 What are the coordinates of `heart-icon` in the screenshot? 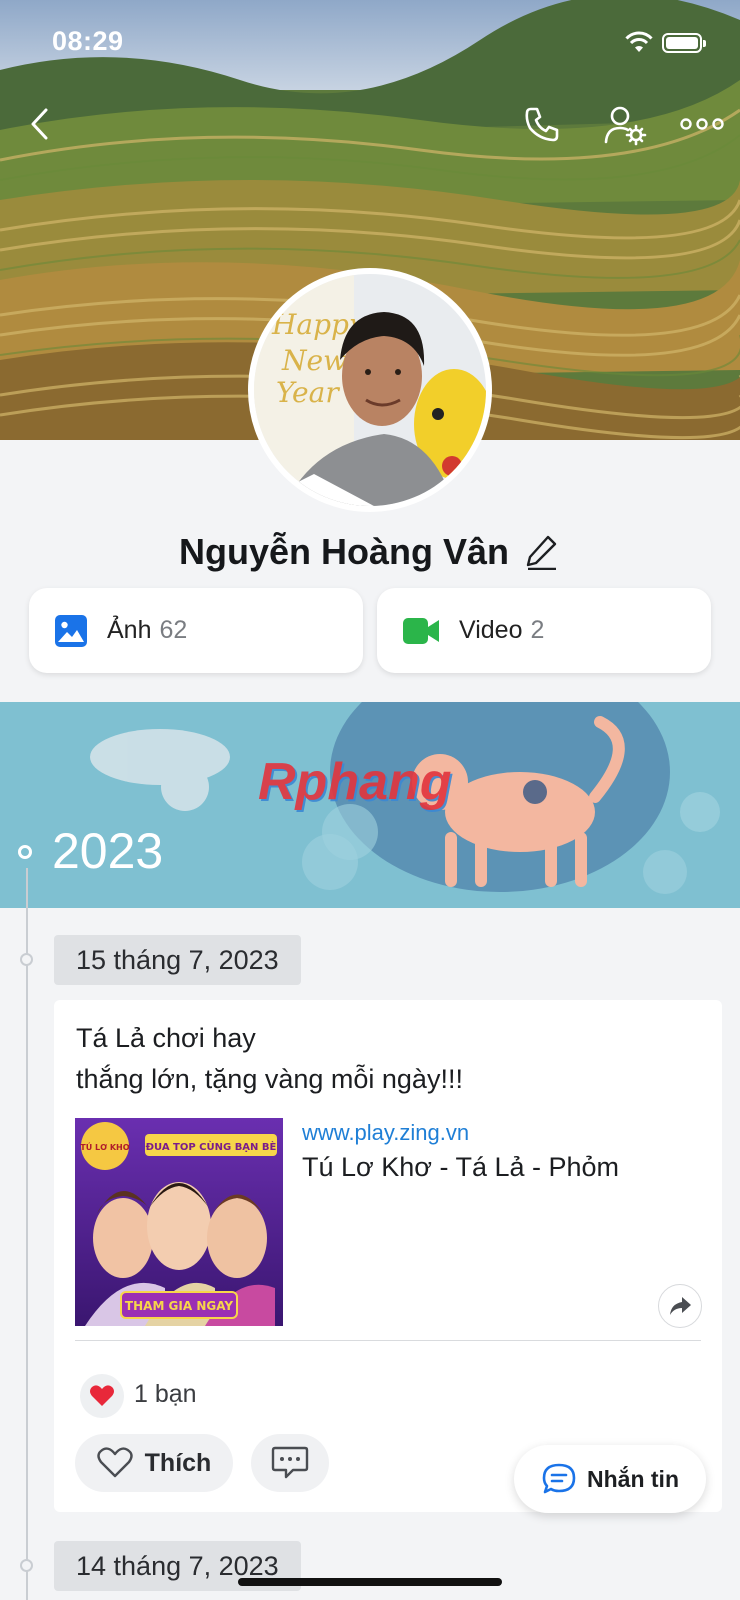 It's located at (102, 1395).